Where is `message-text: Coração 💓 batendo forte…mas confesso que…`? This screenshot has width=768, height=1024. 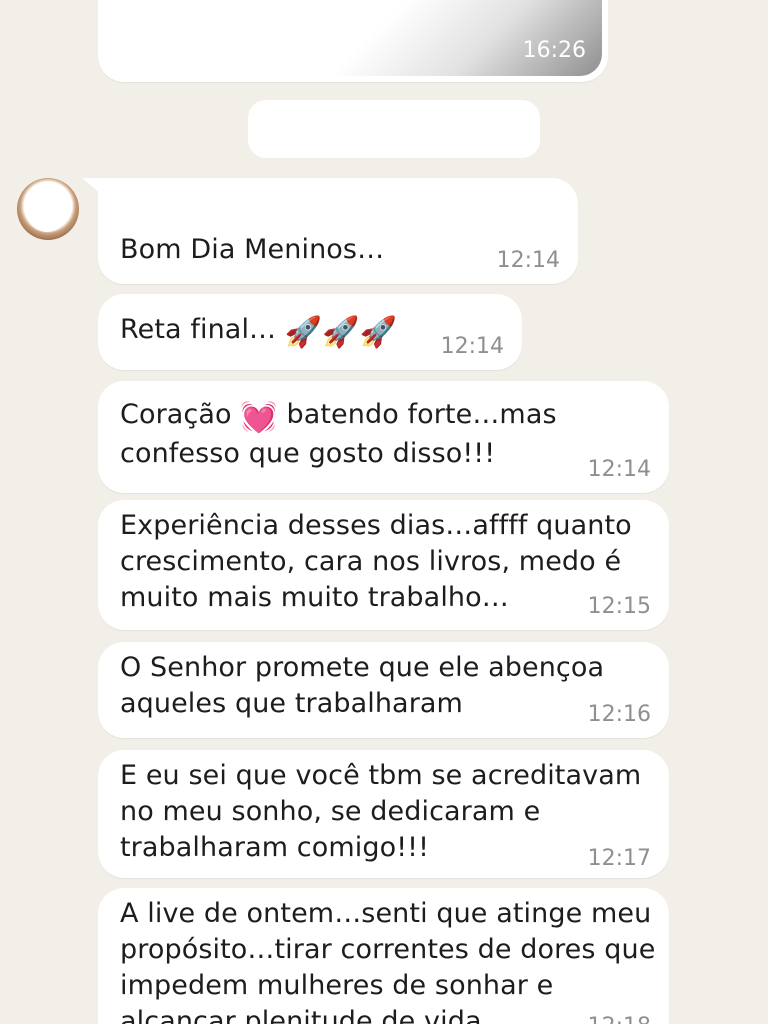
message-text: Coração 💓 batendo forte…mas confesso que… is located at coordinates (338, 434).